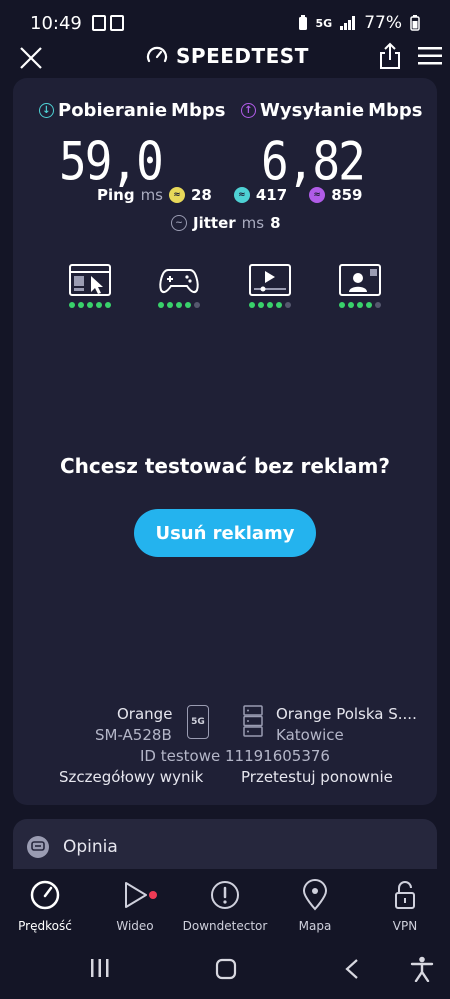  What do you see at coordinates (225, 466) in the screenshot?
I see `promo-text: Chcesz testować bez reklam?` at bounding box center [225, 466].